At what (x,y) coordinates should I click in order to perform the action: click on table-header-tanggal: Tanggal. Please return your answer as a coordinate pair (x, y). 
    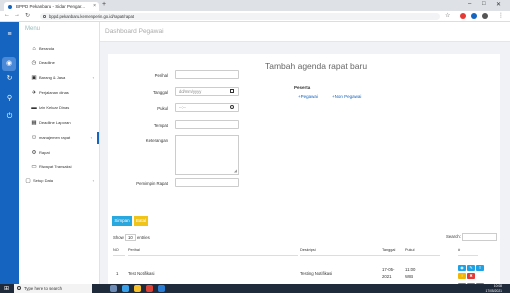
    Looking at the image, I should click on (391, 250).